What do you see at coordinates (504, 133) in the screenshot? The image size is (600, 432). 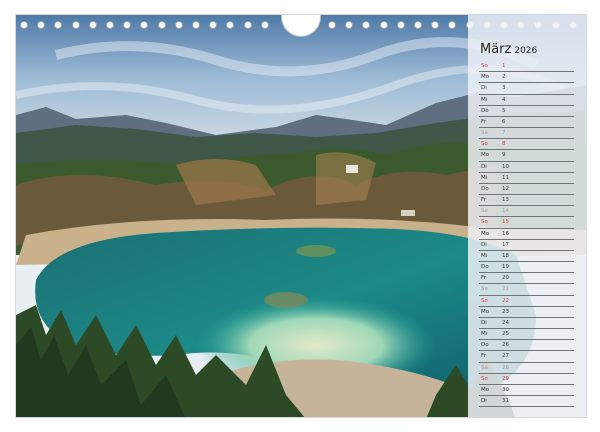 I see `date-number: 7` at bounding box center [504, 133].